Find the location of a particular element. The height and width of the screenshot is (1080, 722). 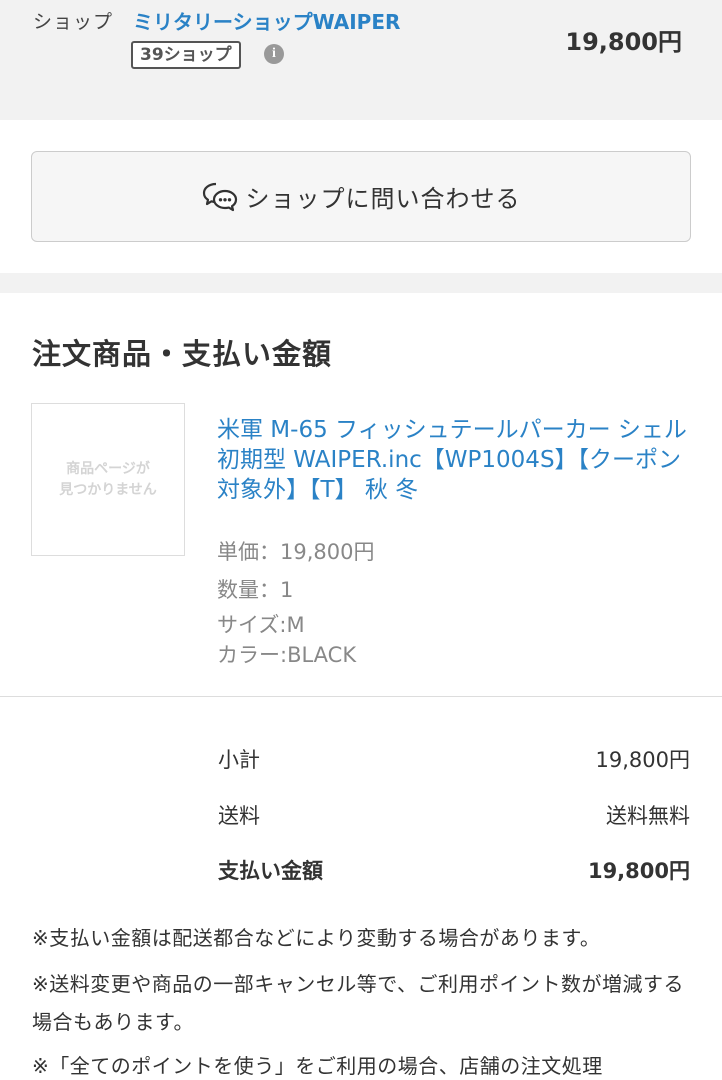

shipping-value: 送料無料 is located at coordinates (648, 816).